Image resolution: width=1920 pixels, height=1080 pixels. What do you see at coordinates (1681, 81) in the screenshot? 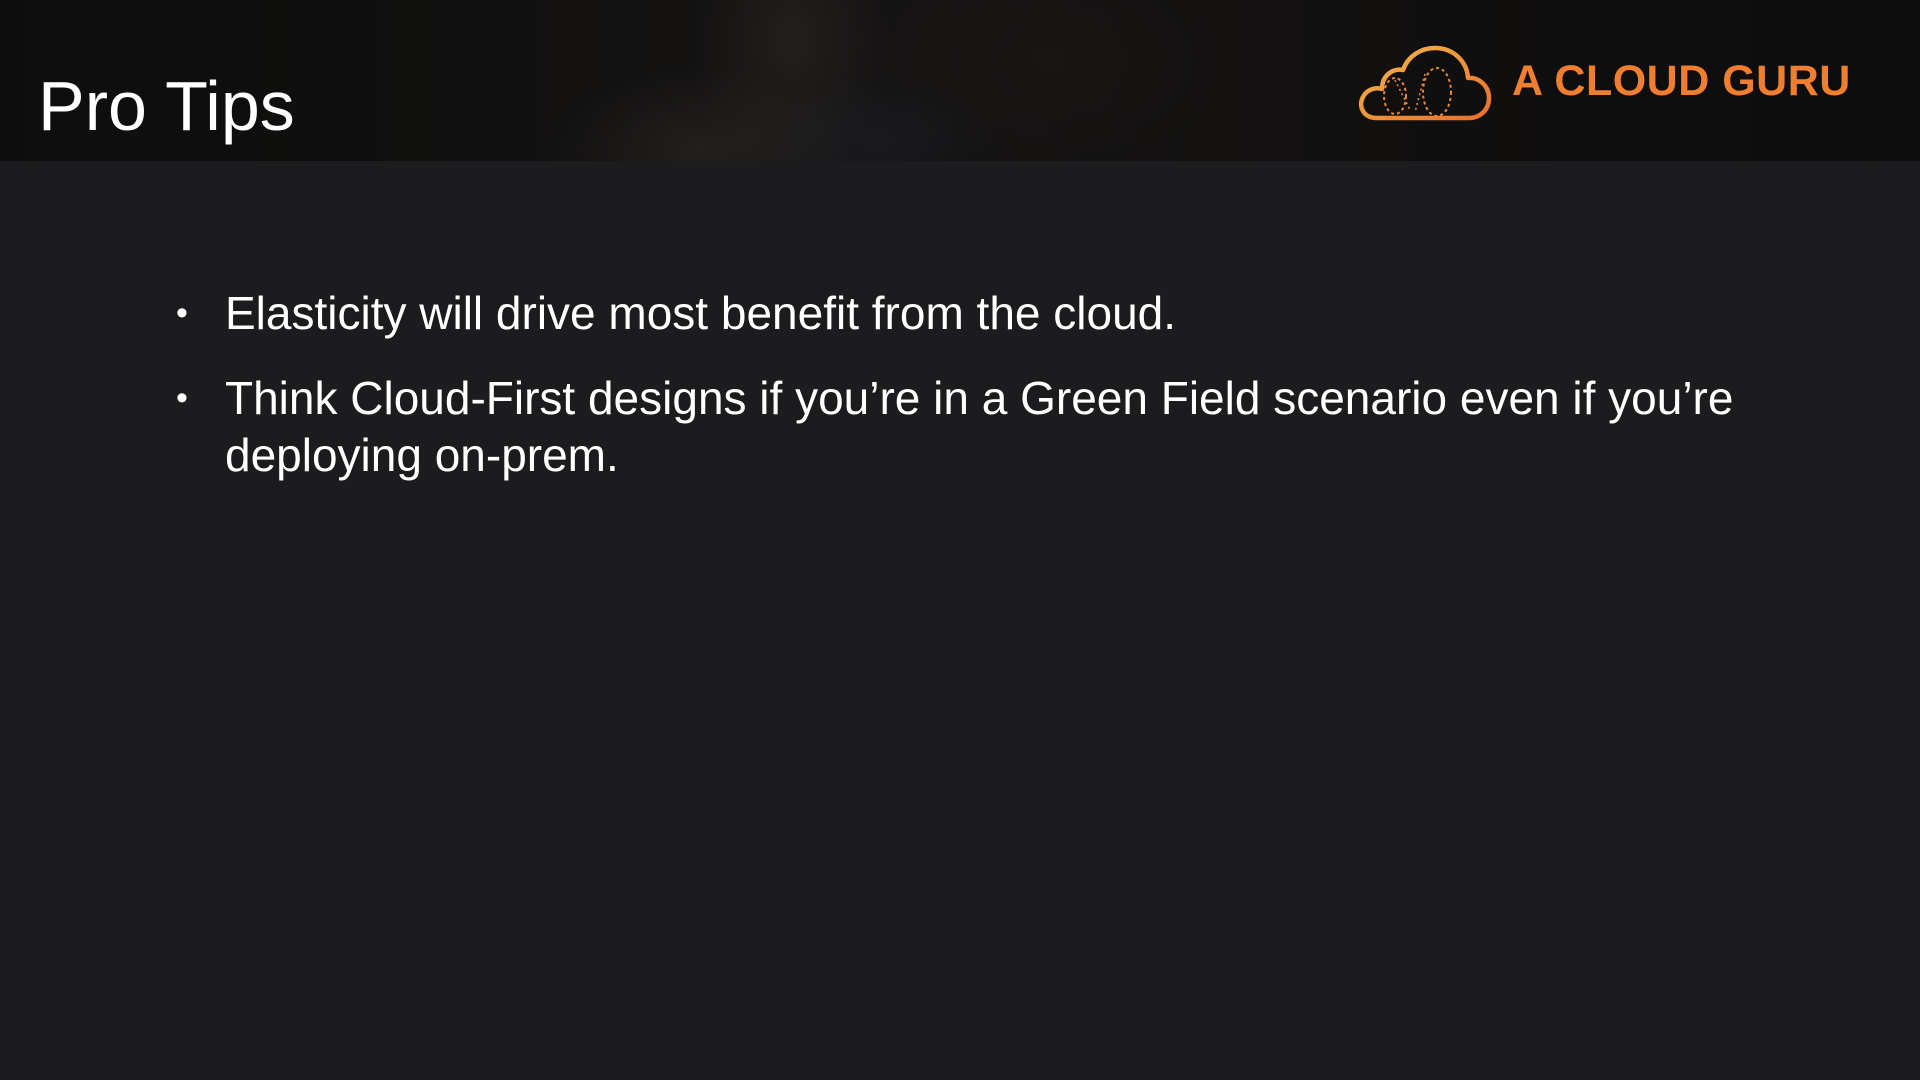
I see `brand-logo-text: A CLOUD GURU` at bounding box center [1681, 81].